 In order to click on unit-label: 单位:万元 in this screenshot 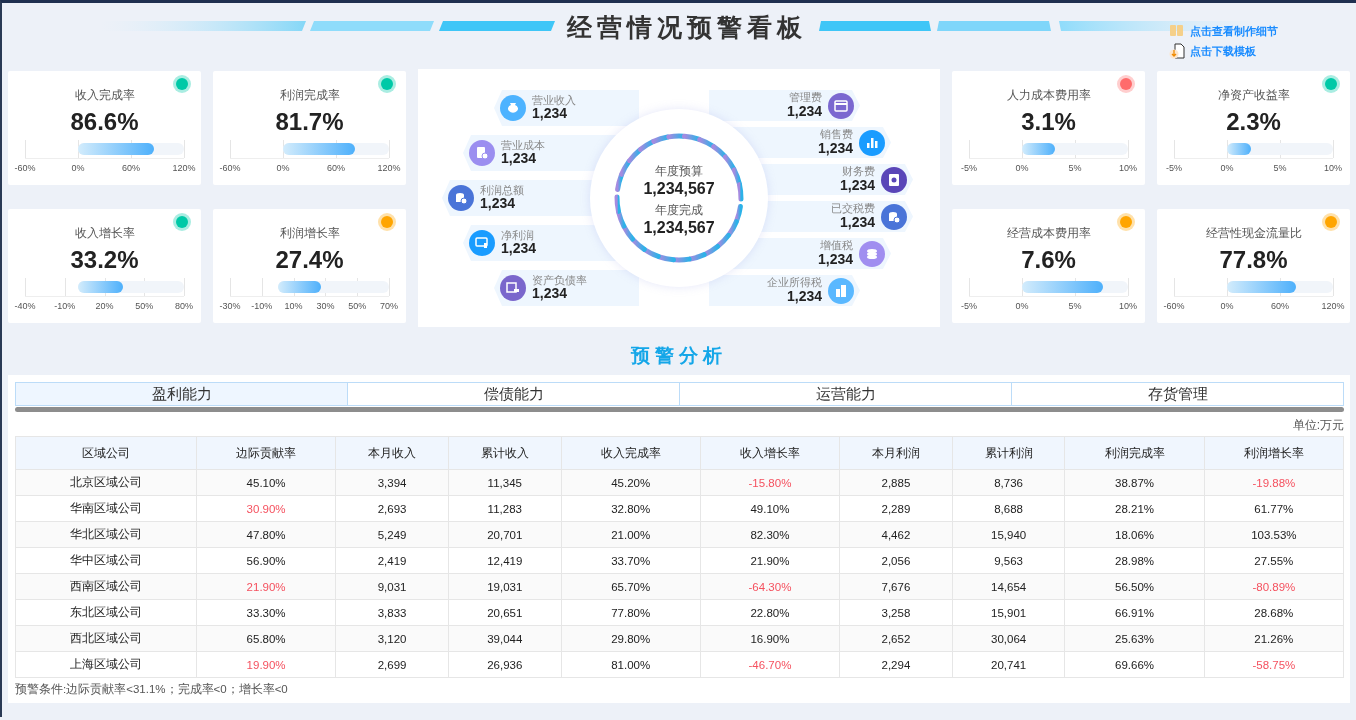, I will do `click(1317, 425)`.